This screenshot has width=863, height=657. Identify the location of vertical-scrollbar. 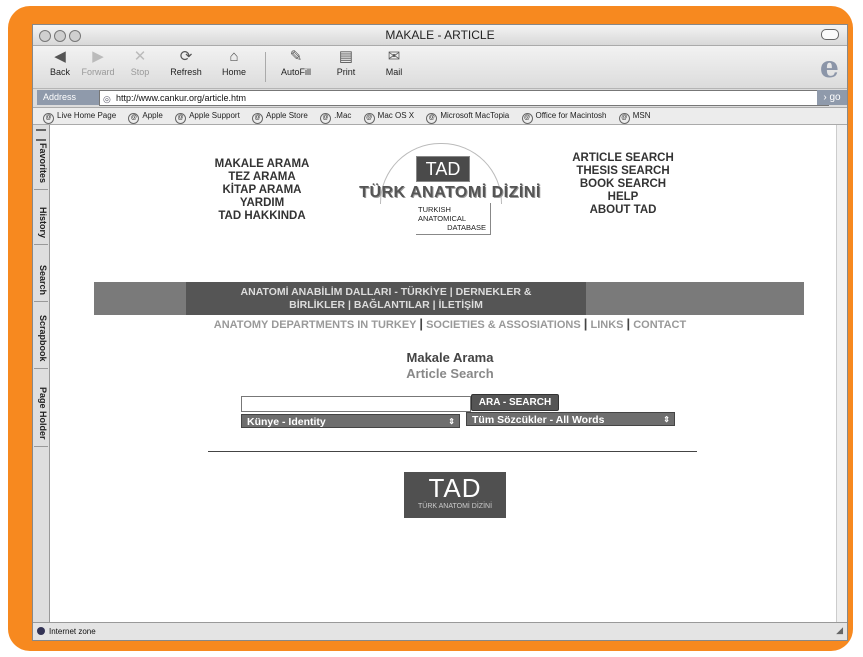
(841, 373).